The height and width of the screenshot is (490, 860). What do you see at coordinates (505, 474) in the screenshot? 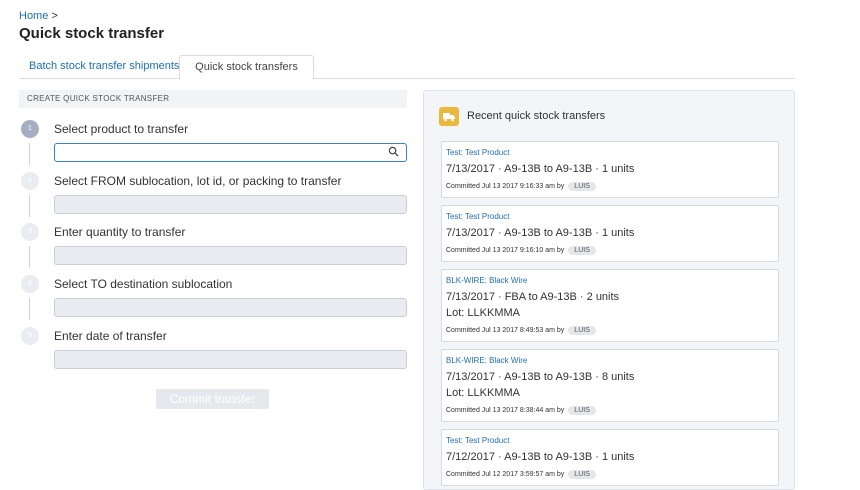
I see `commit-text: Committed Jul 12 2017 3:59:57 am by` at bounding box center [505, 474].